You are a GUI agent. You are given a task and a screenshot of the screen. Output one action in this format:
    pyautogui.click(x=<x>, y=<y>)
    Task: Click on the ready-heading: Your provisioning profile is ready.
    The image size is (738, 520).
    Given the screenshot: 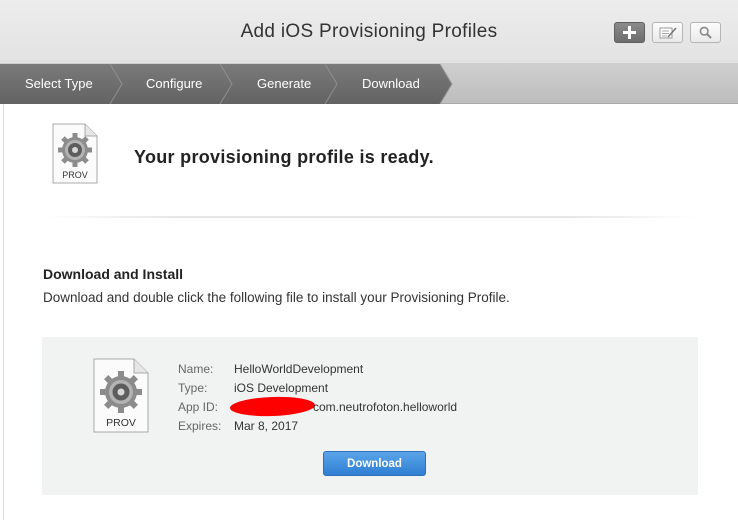 What is the action you would take?
    pyautogui.click(x=284, y=157)
    